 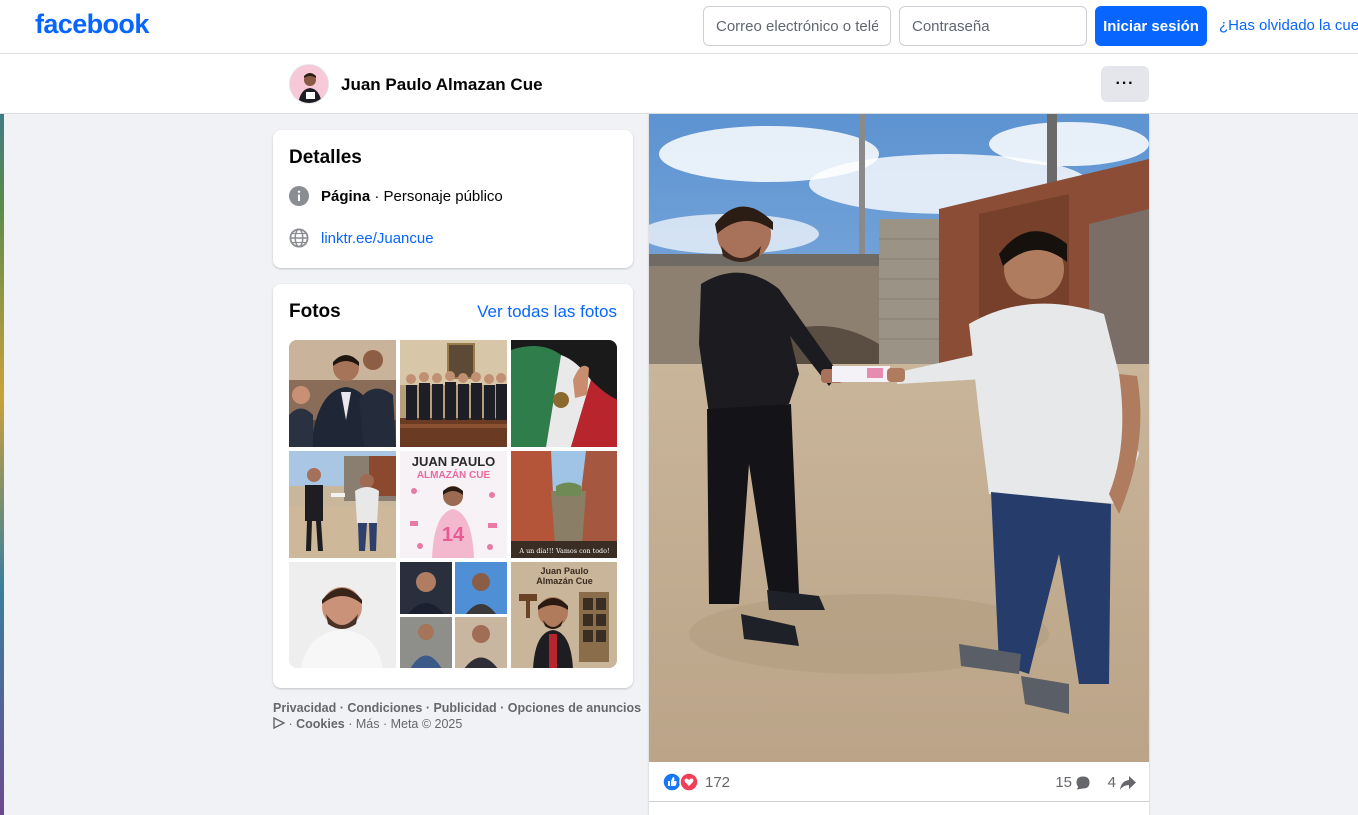 I want to click on forgot-account-link: ¿Has olvidado la cuenta?, so click(x=1288, y=25).